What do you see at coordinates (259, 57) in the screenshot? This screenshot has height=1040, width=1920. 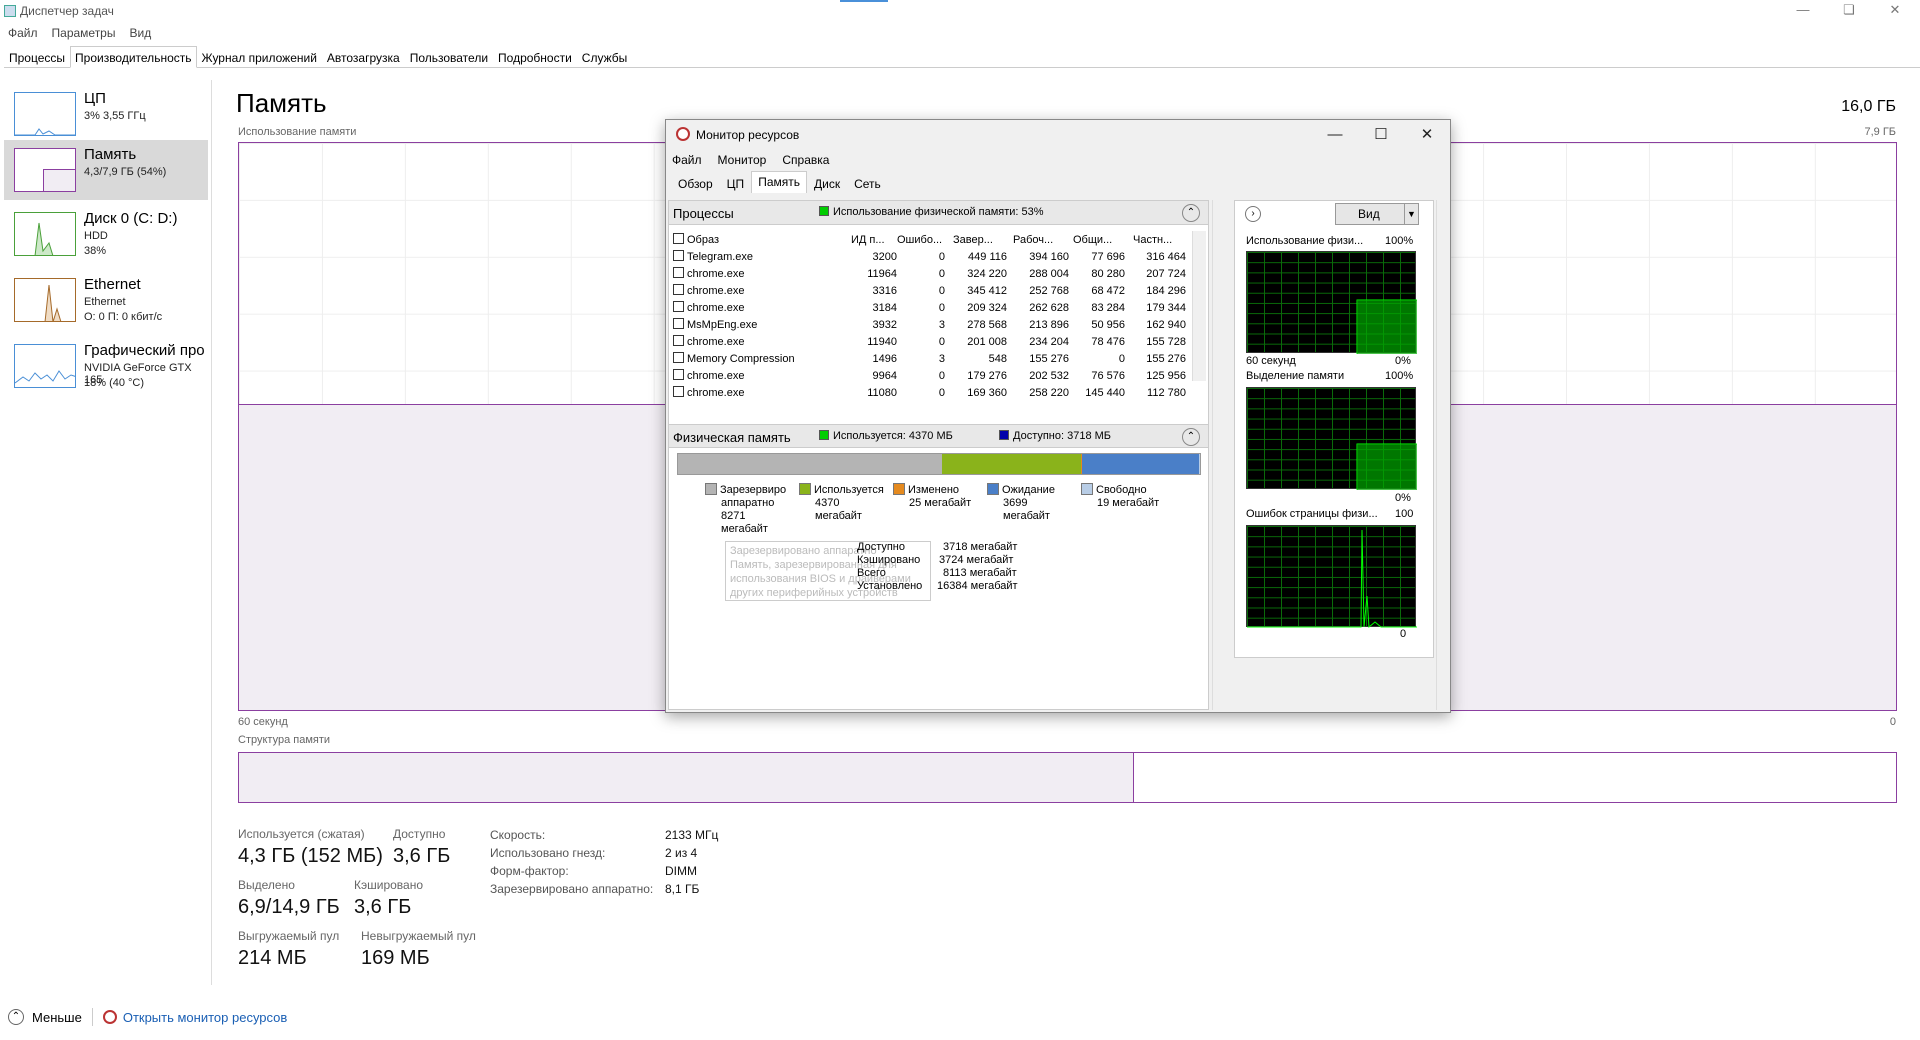 I see `tab-app-history: Журнал приложений` at bounding box center [259, 57].